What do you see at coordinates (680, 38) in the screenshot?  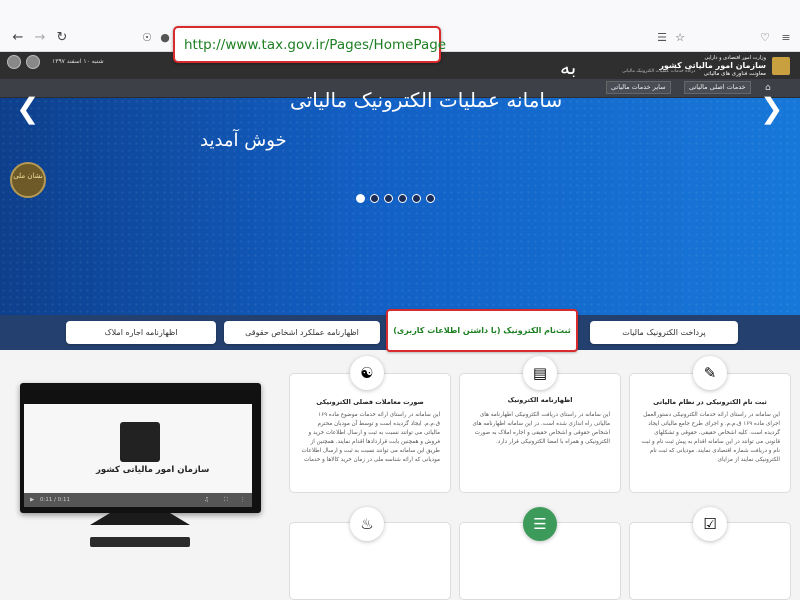 I see `bookmark-star-icon: ☆` at bounding box center [680, 38].